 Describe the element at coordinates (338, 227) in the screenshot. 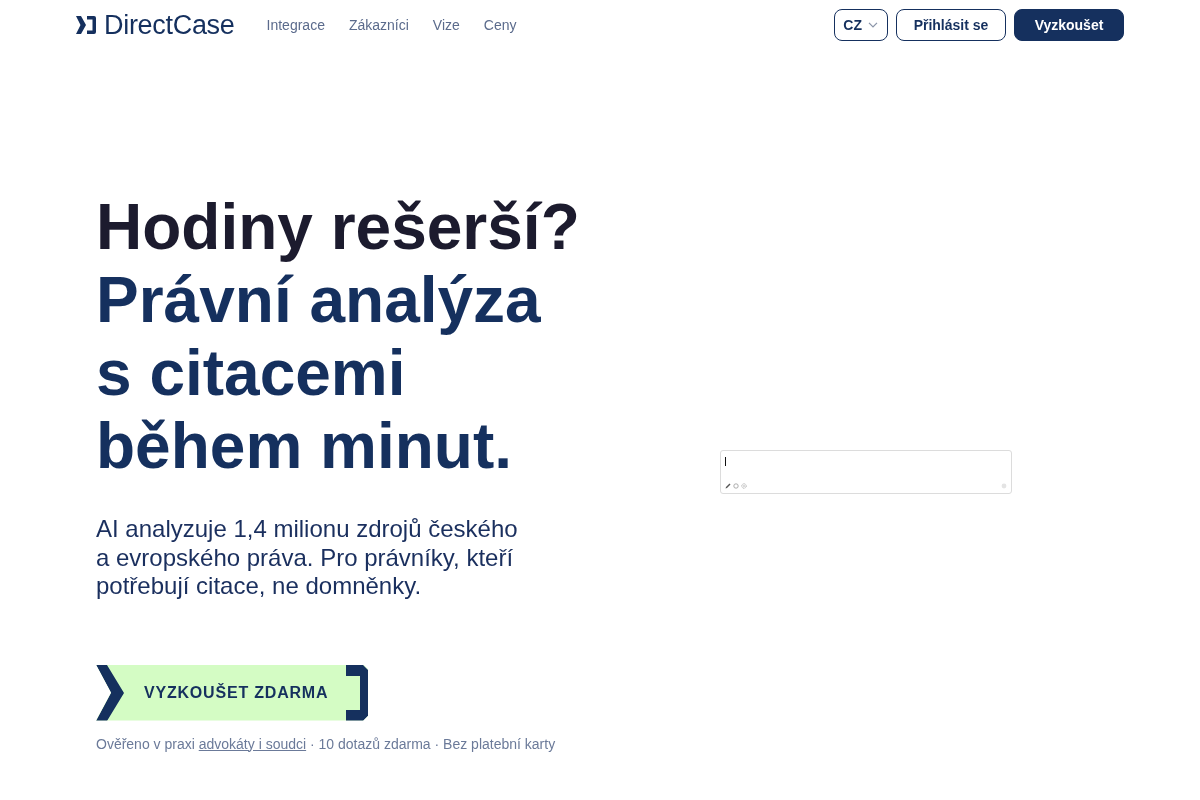

I see `headline-question: Hodiny rešerší?` at that location.